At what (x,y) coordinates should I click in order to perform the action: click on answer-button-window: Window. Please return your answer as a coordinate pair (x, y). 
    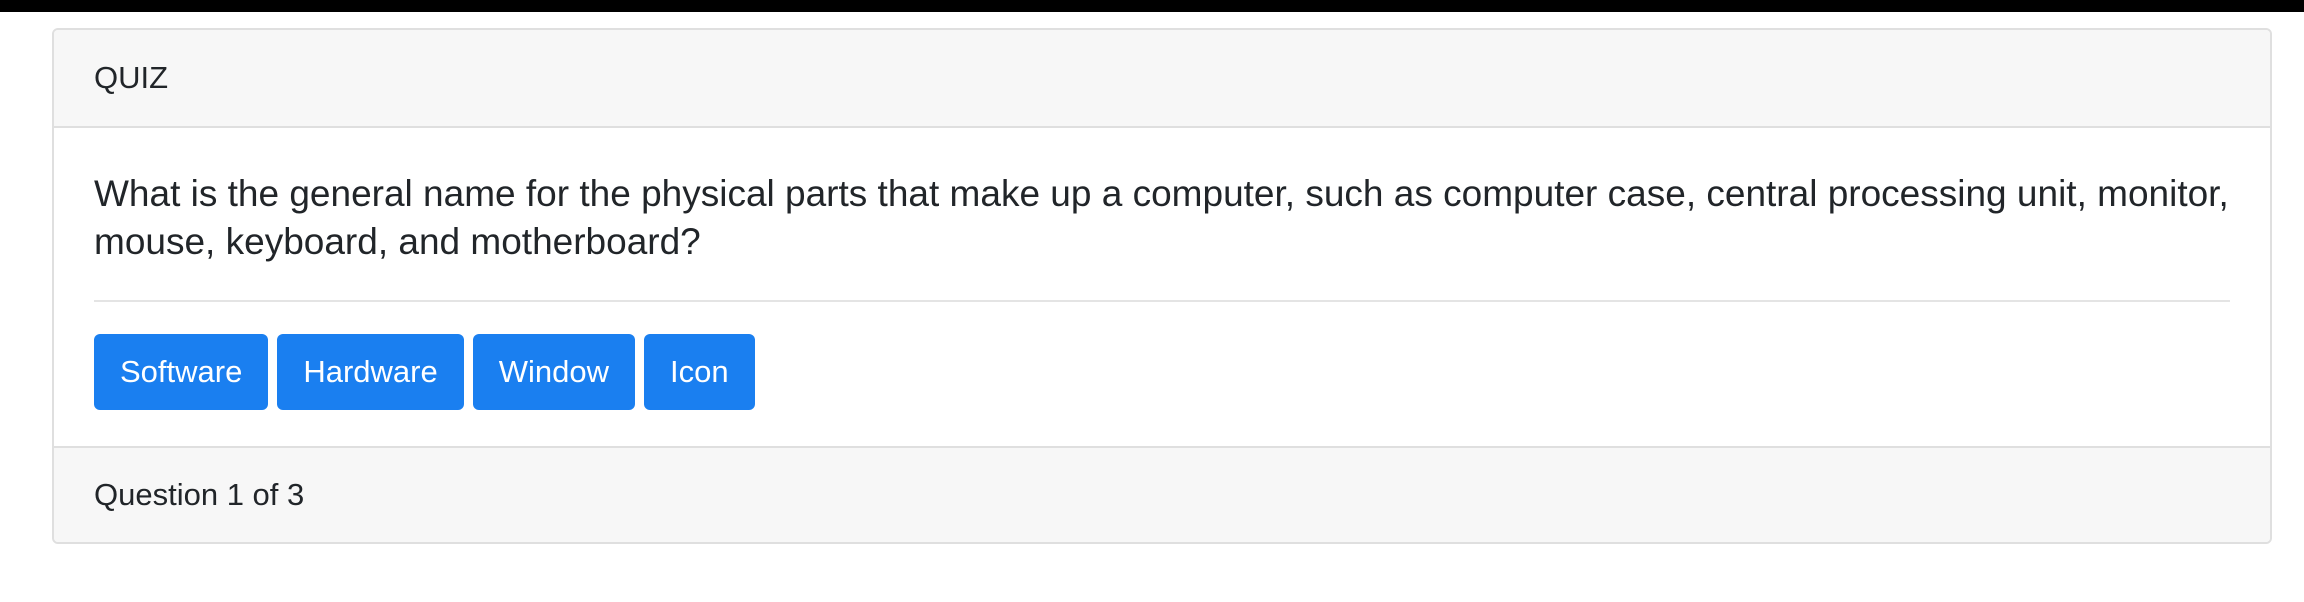
    Looking at the image, I should click on (553, 372).